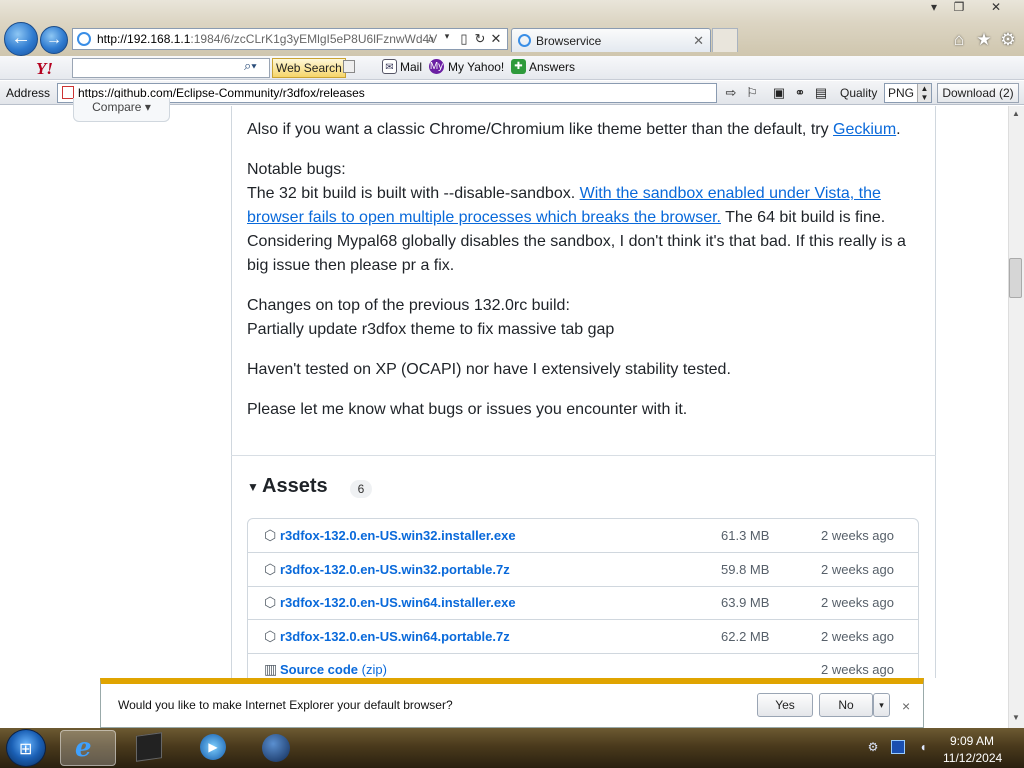 This screenshot has height=768, width=1024. What do you see at coordinates (972, 758) in the screenshot?
I see `clock-date: 11/12/2024` at bounding box center [972, 758].